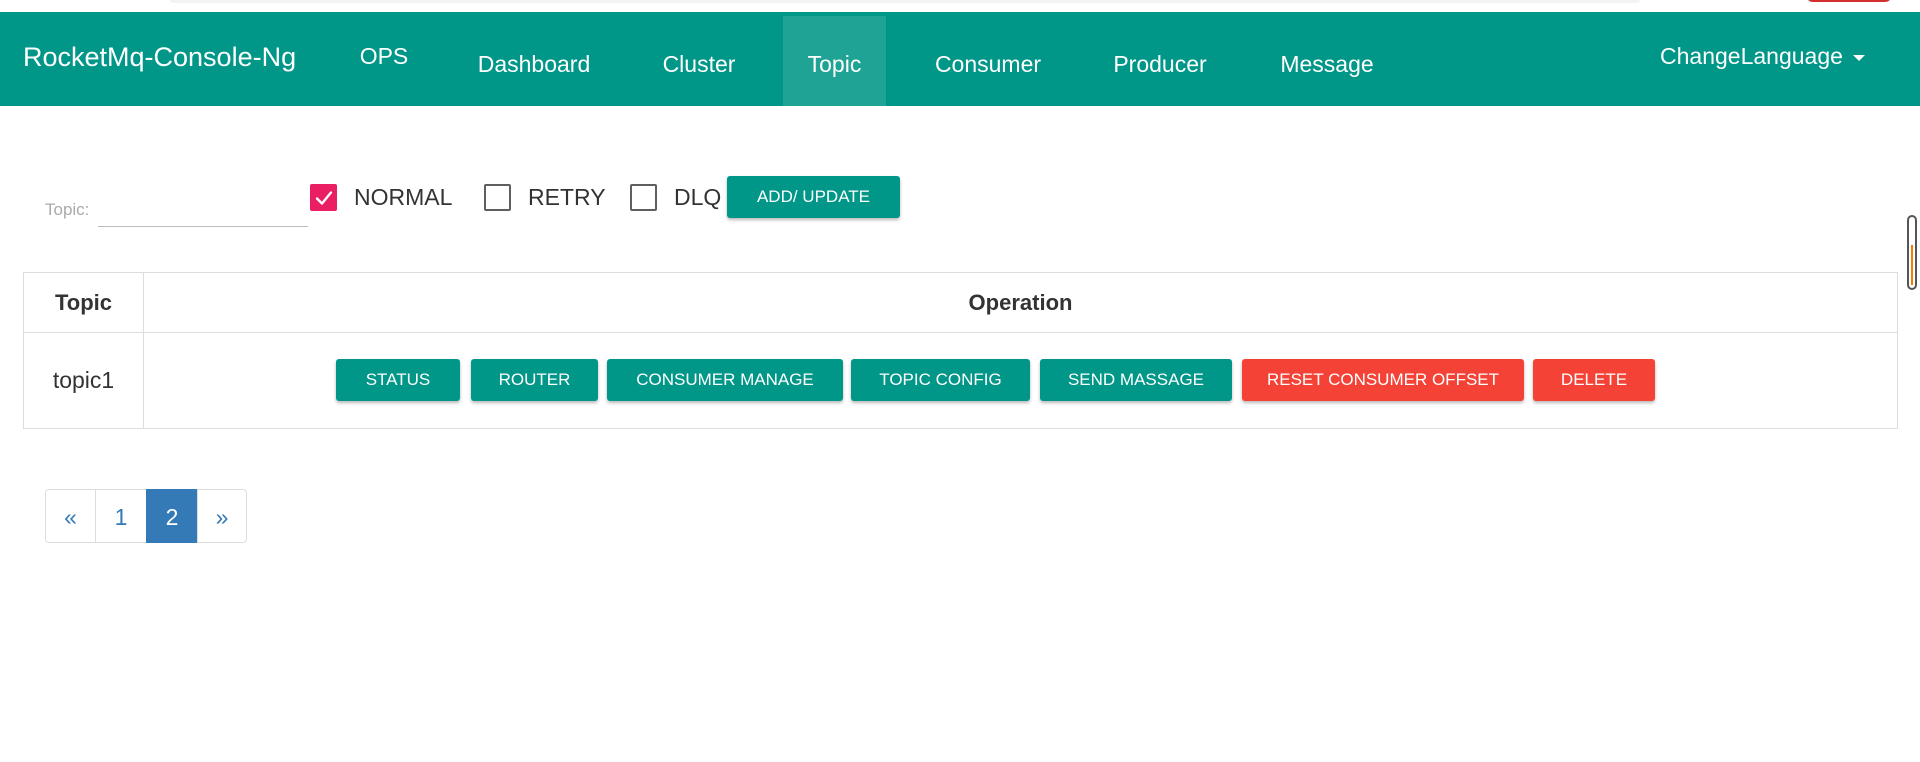 This screenshot has height=762, width=1920. Describe the element at coordinates (1136, 380) in the screenshot. I see `send-message-button: SEND MASSAGE` at that location.